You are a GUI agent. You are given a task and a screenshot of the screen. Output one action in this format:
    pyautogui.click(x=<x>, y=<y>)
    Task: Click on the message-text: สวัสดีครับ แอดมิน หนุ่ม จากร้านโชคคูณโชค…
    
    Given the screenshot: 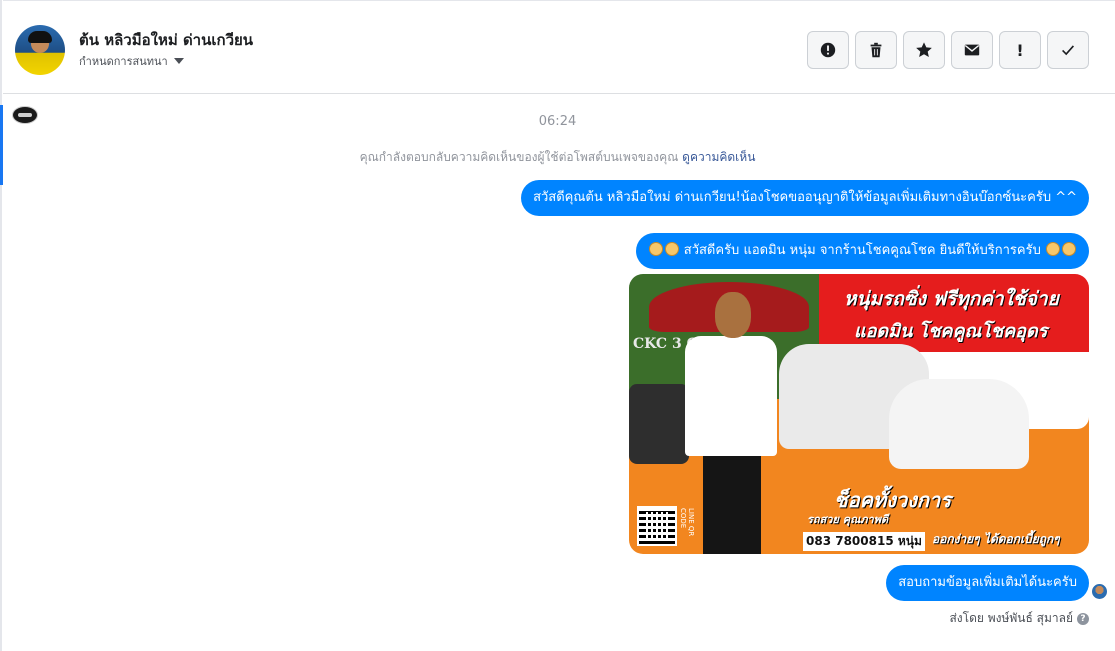 What is the action you would take?
    pyautogui.click(x=862, y=250)
    